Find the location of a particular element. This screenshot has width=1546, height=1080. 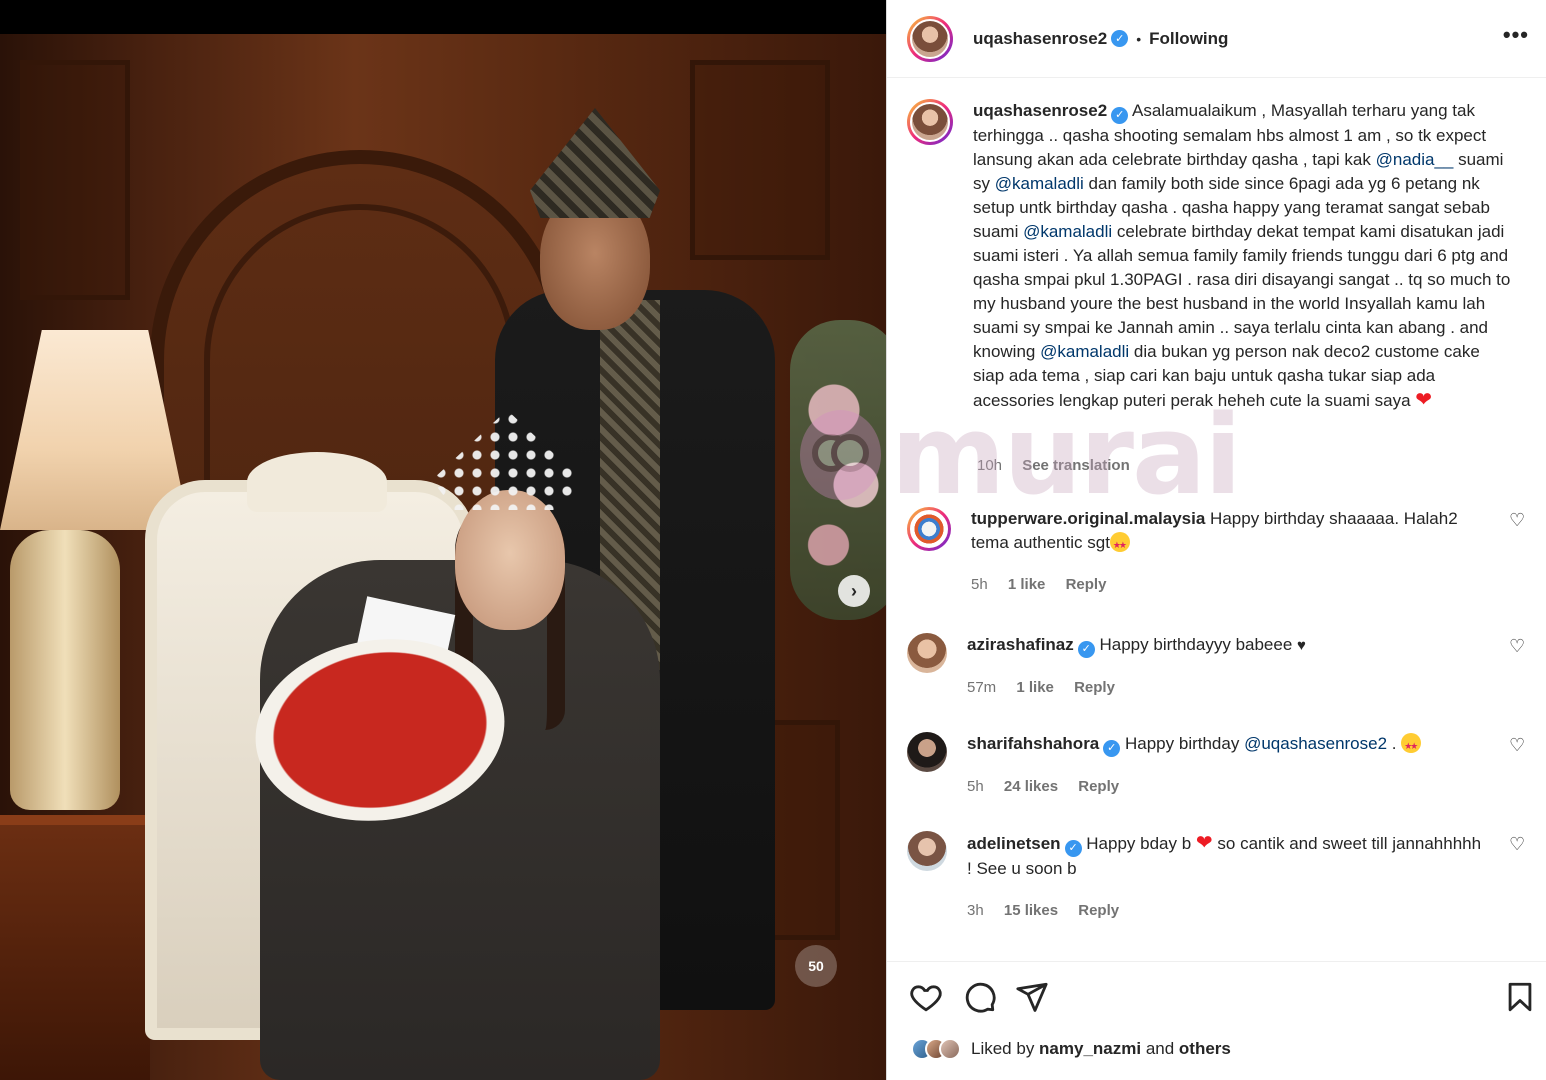

comment-username: adelinetsen is located at coordinates (1014, 843).